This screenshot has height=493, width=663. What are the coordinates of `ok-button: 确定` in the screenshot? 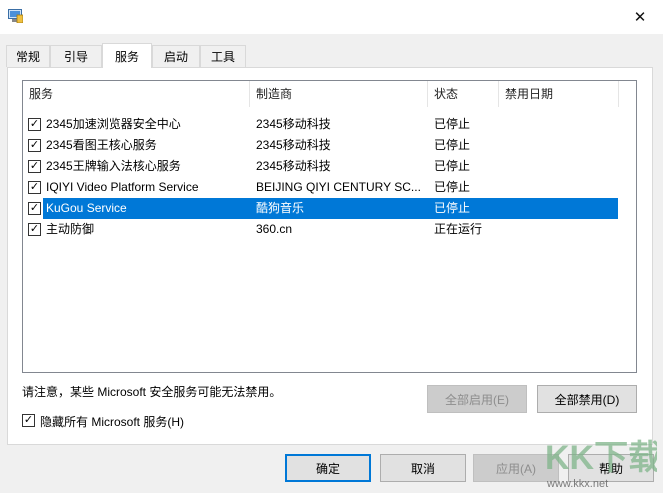 It's located at (328, 468).